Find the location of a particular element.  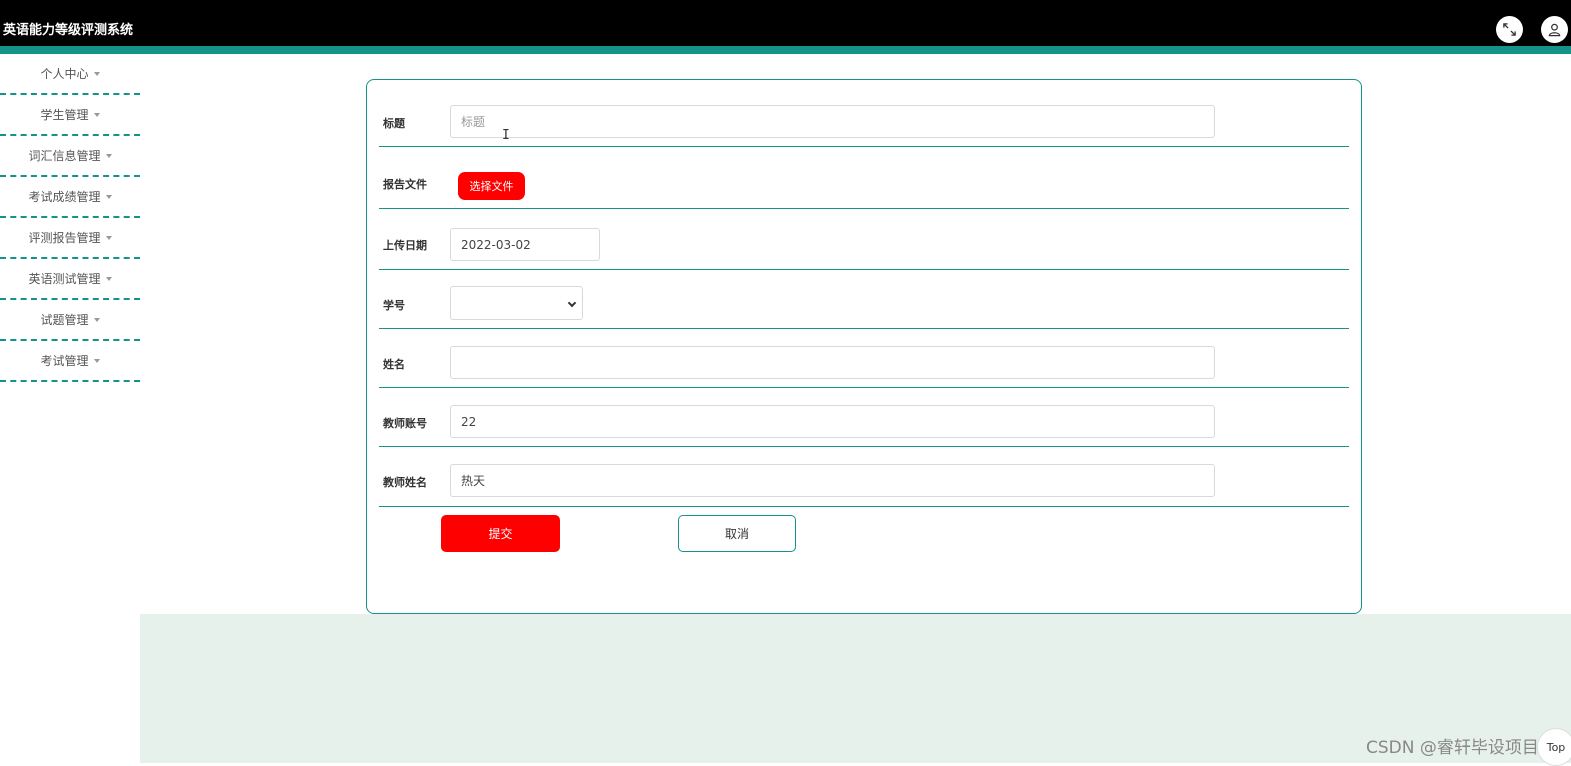

chevron-down-icon is located at coordinates (572, 303).